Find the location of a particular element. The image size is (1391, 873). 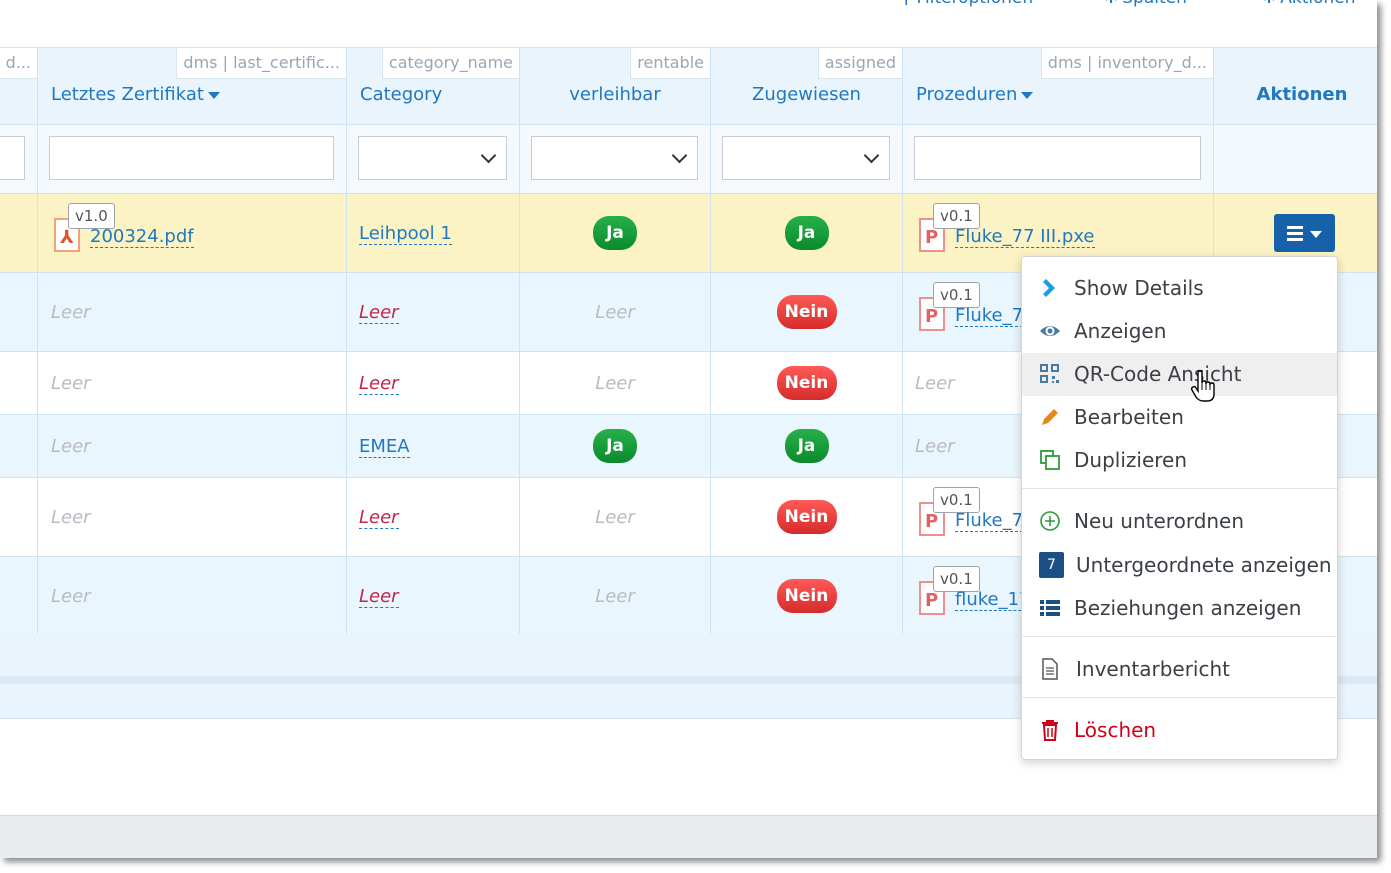

file-link: fluke_17 is located at coordinates (993, 600).